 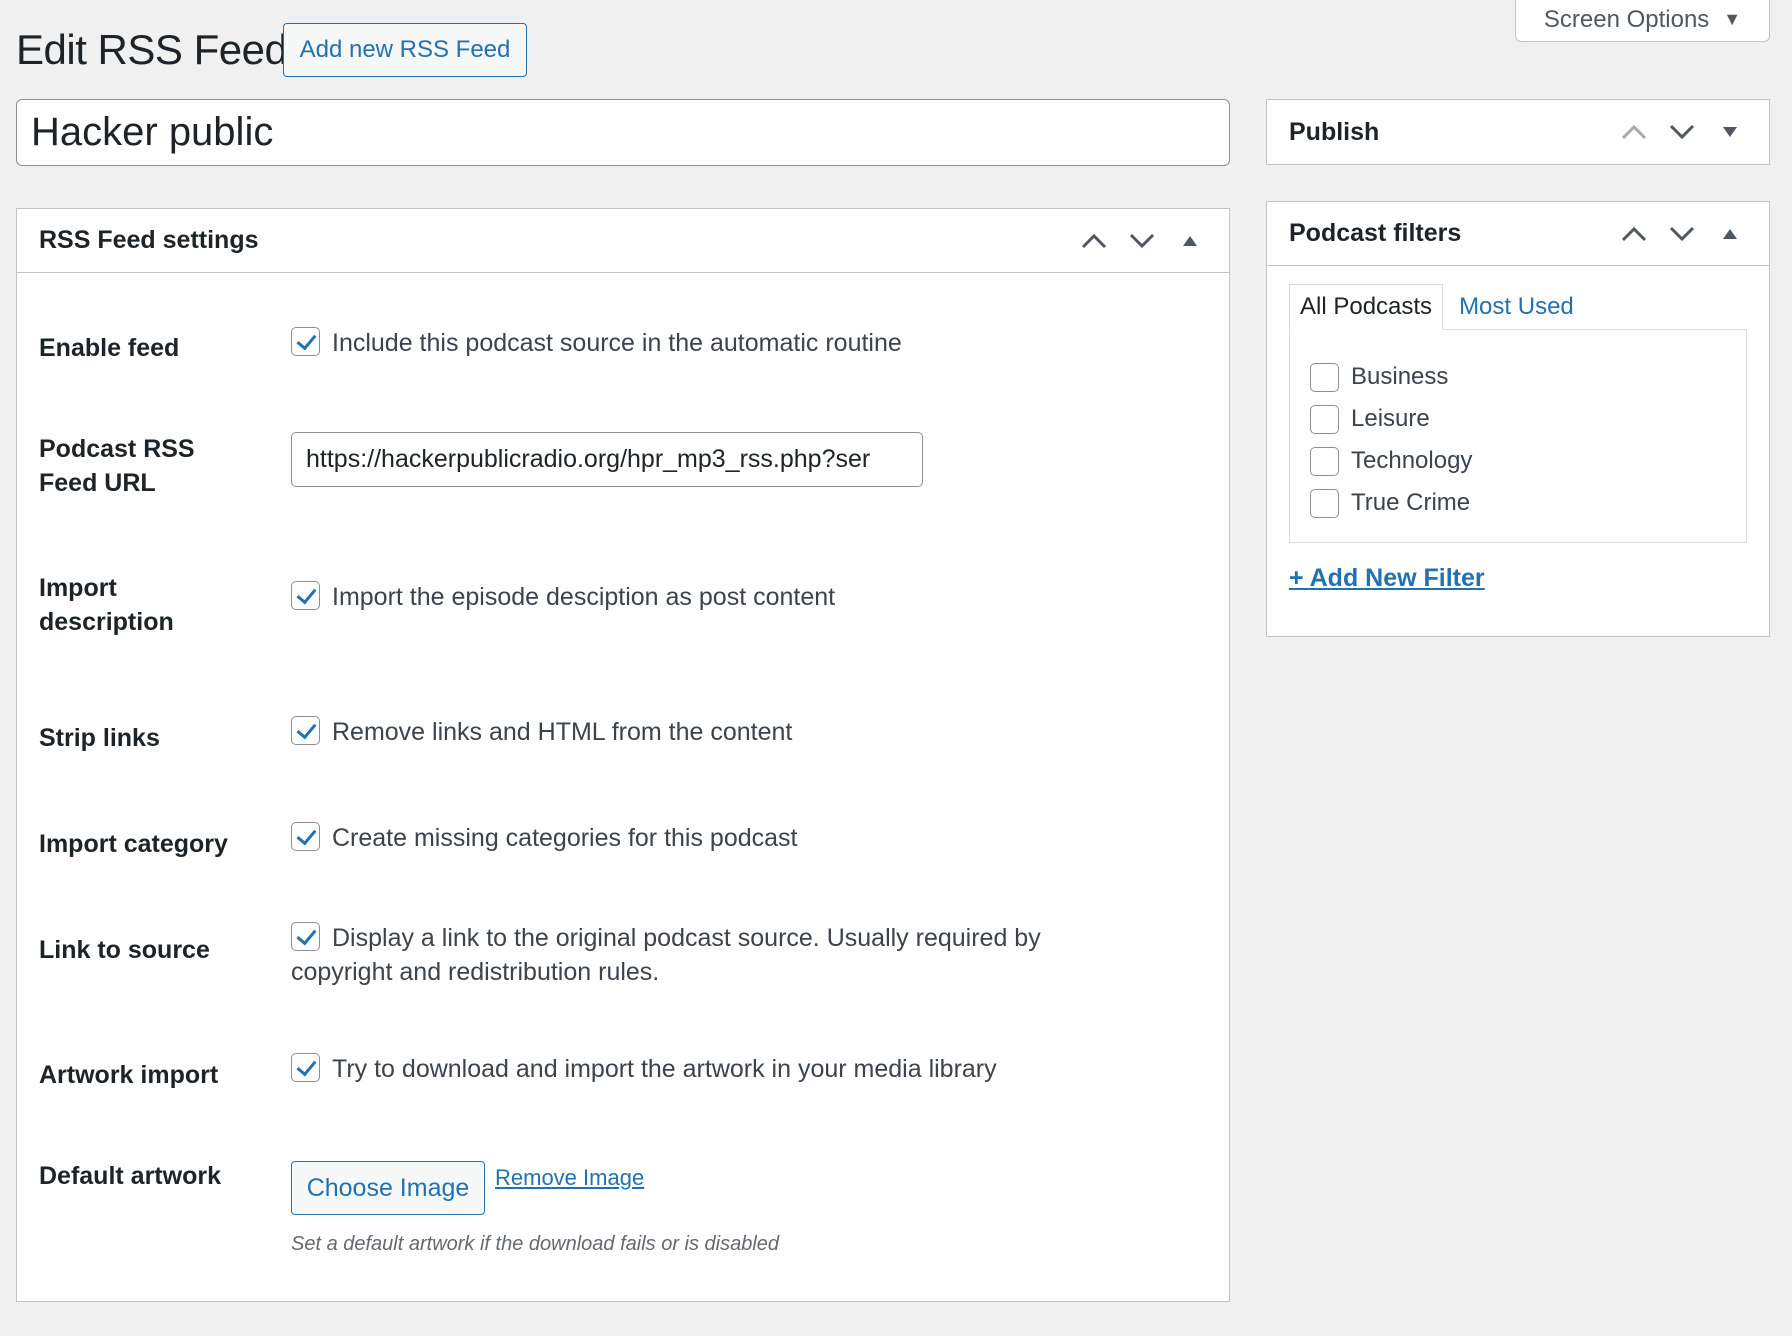 I want to click on tab-all-podcasts: All Podcasts, so click(x=1366, y=307).